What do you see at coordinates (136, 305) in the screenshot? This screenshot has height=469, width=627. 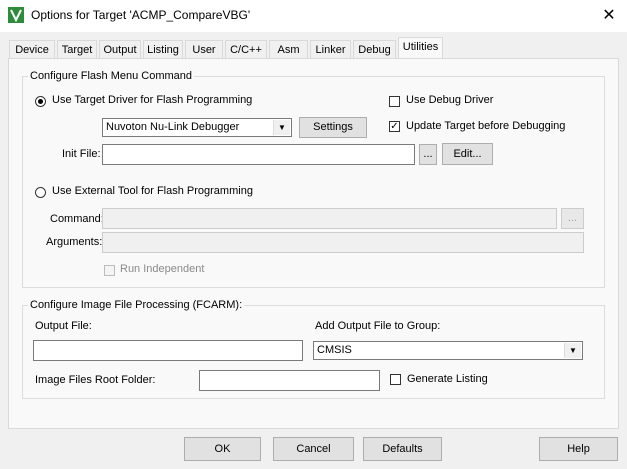 I see `image-processing-group-title: Configure Image File Processing (FCARM):` at bounding box center [136, 305].